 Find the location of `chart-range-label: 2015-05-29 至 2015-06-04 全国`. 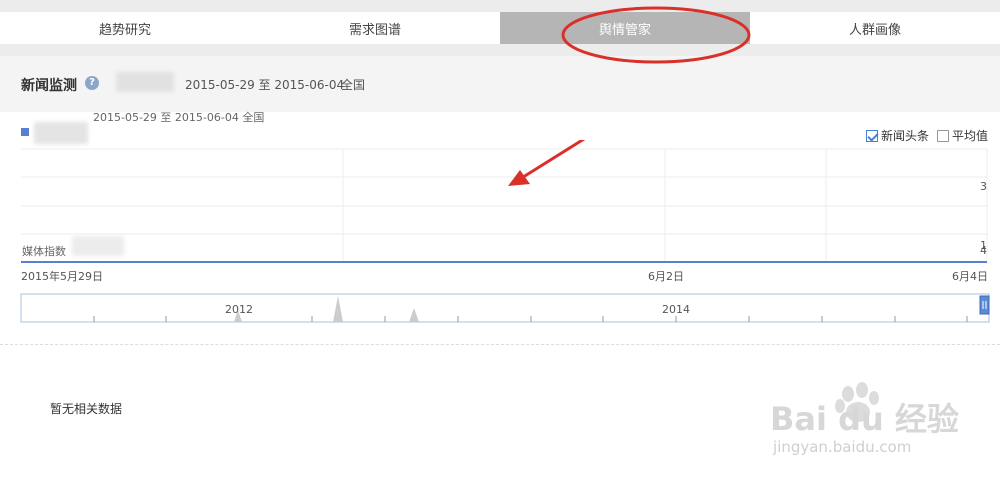

chart-range-label: 2015-05-29 至 2015-06-04 全国 is located at coordinates (179, 117).